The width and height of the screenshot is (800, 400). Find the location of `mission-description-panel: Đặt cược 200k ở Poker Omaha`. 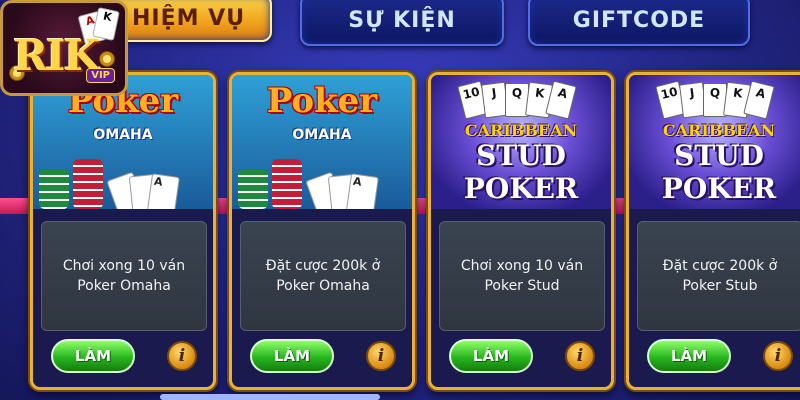

mission-description-panel: Đặt cược 200k ở Poker Omaha is located at coordinates (323, 276).